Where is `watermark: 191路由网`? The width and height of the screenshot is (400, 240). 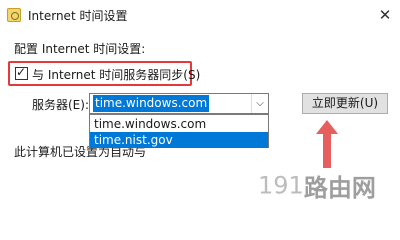
watermark: 191路由网 is located at coordinates (317, 185).